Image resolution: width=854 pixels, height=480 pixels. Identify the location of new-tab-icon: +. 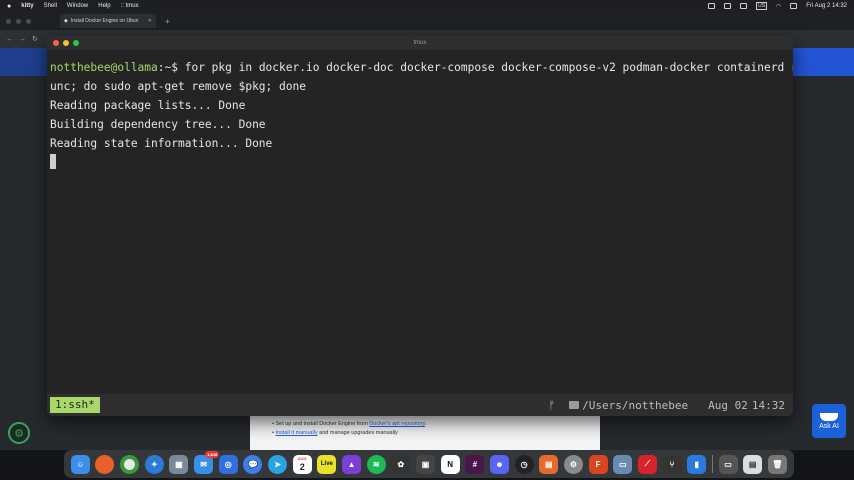
(167, 21).